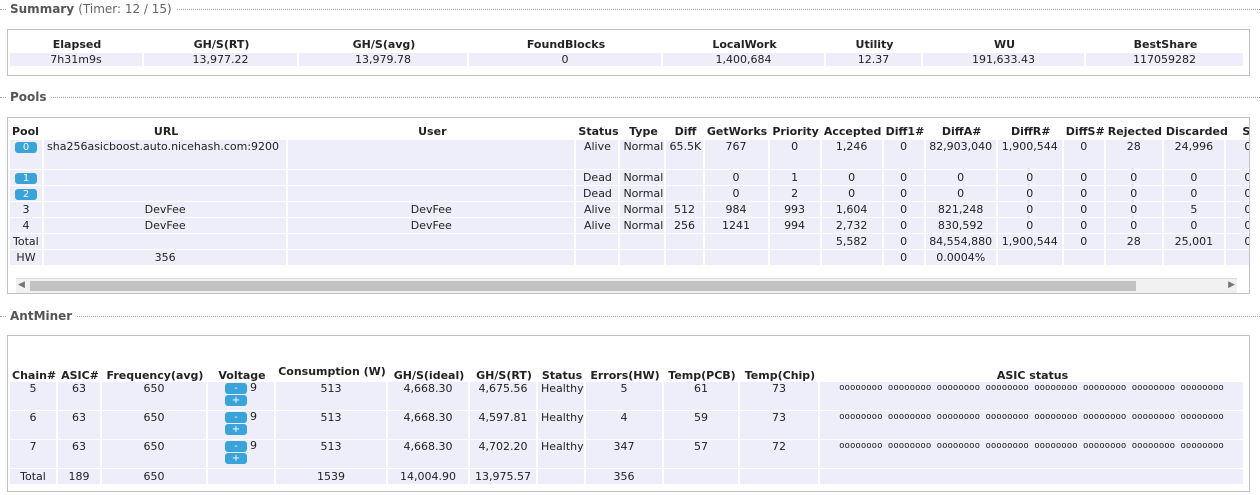 This screenshot has height=495, width=1260. What do you see at coordinates (1084, 242) in the screenshot?
I see `pool-total-diffs: 0` at bounding box center [1084, 242].